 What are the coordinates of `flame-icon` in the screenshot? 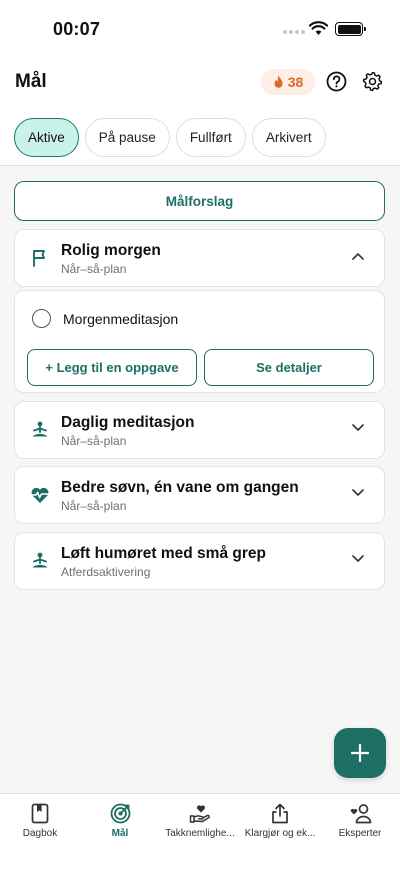 It's located at (278, 81).